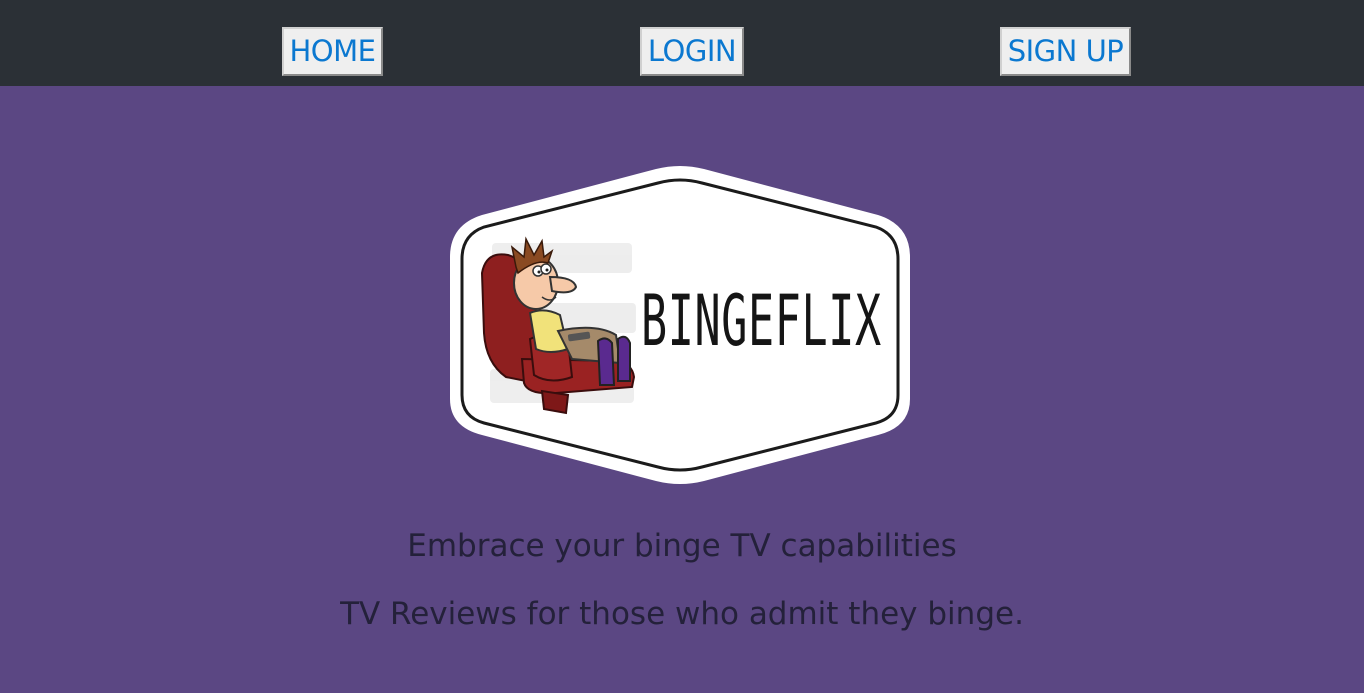 Image resolution: width=1364 pixels, height=693 pixels. What do you see at coordinates (692, 51) in the screenshot?
I see `login-button: LOGIN` at bounding box center [692, 51].